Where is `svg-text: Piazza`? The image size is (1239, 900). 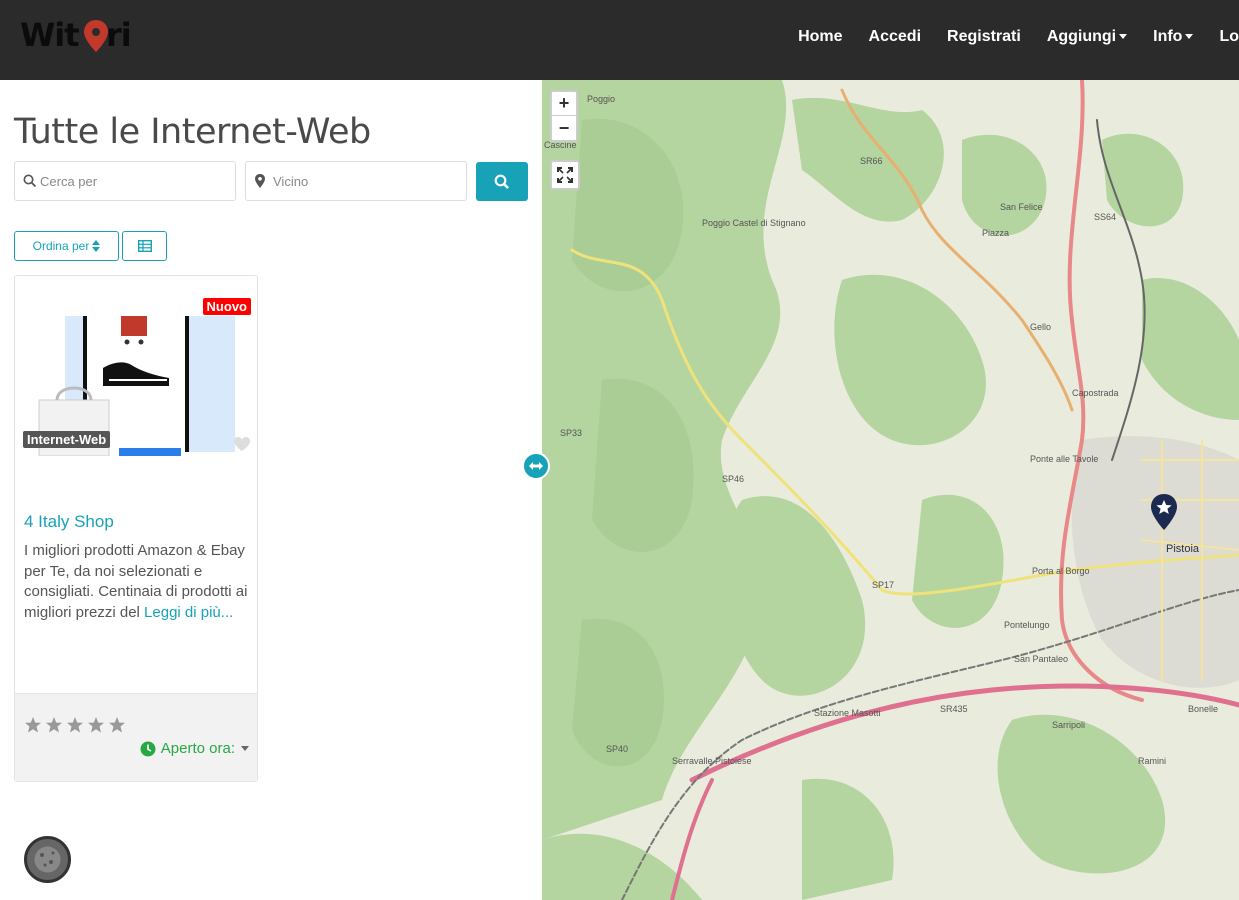 svg-text: Piazza is located at coordinates (995, 233).